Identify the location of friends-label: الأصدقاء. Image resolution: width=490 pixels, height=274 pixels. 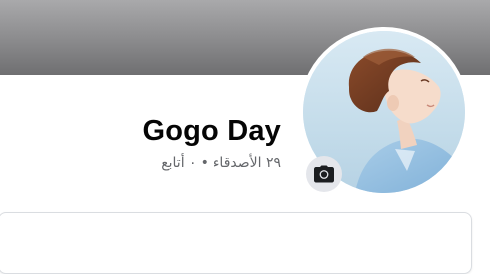
(237, 163).